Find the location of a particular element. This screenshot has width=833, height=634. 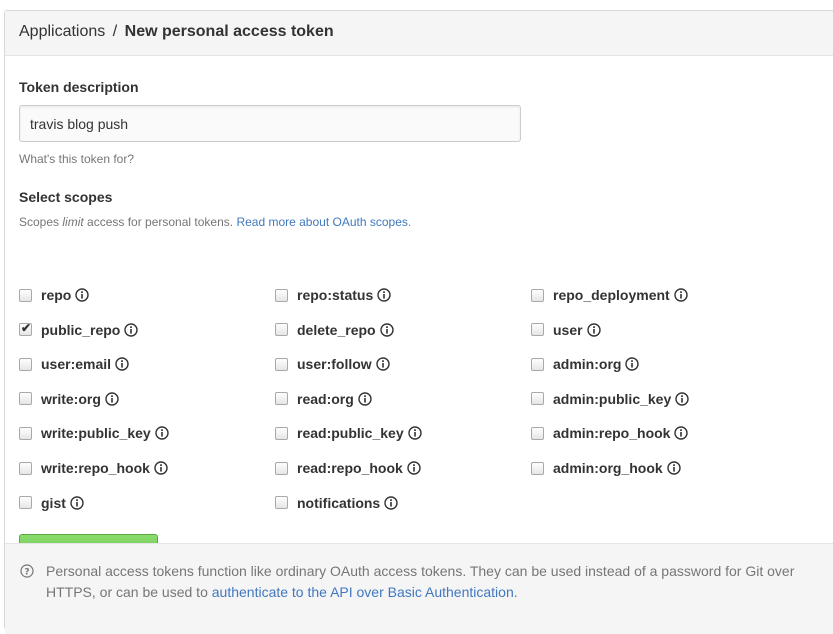

scopes-note-after: access for personal tokens. is located at coordinates (160, 222).